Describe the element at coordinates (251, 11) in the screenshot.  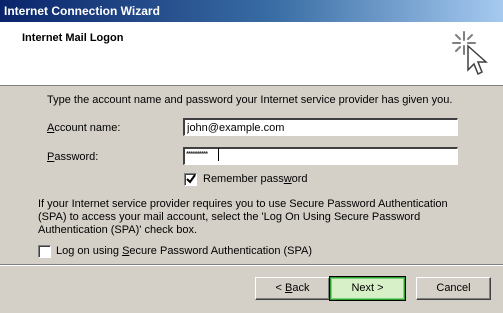
I see `title-bar: Internet Connection Wizard` at that location.